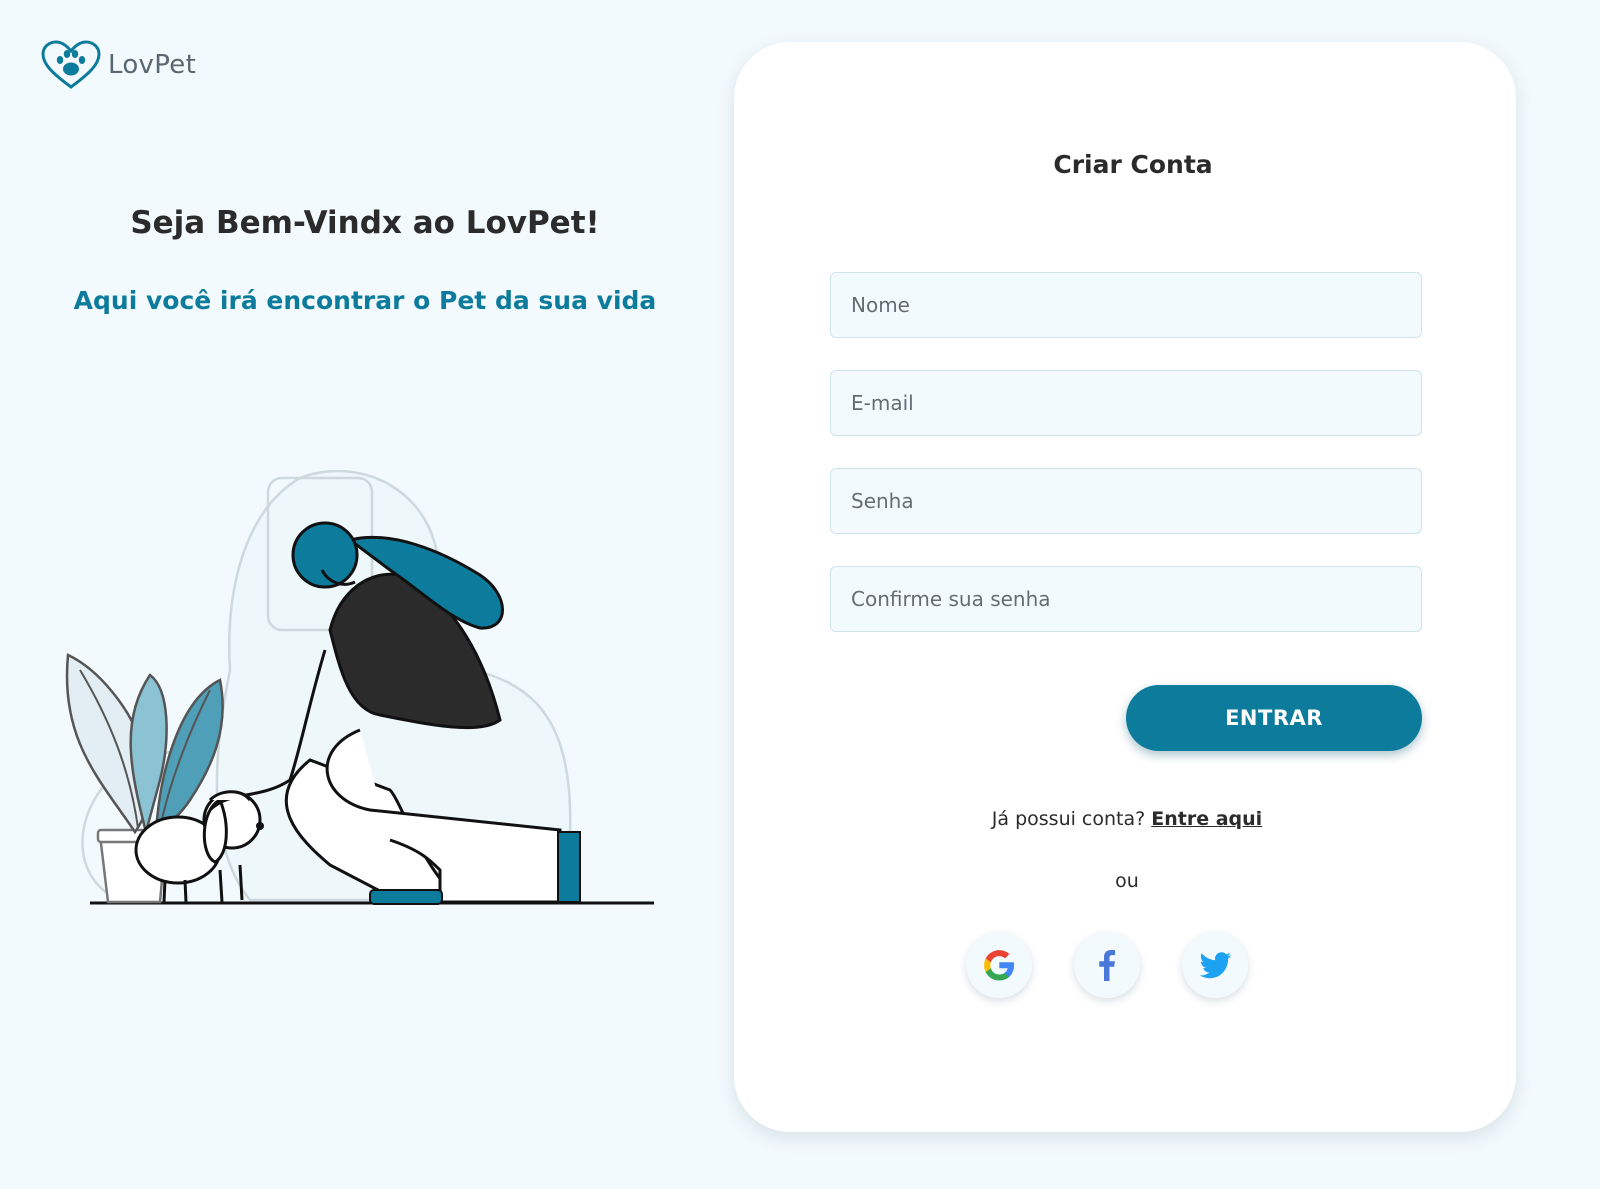 The height and width of the screenshot is (1189, 1600). What do you see at coordinates (71, 64) in the screenshot?
I see `heart-paw-icon` at bounding box center [71, 64].